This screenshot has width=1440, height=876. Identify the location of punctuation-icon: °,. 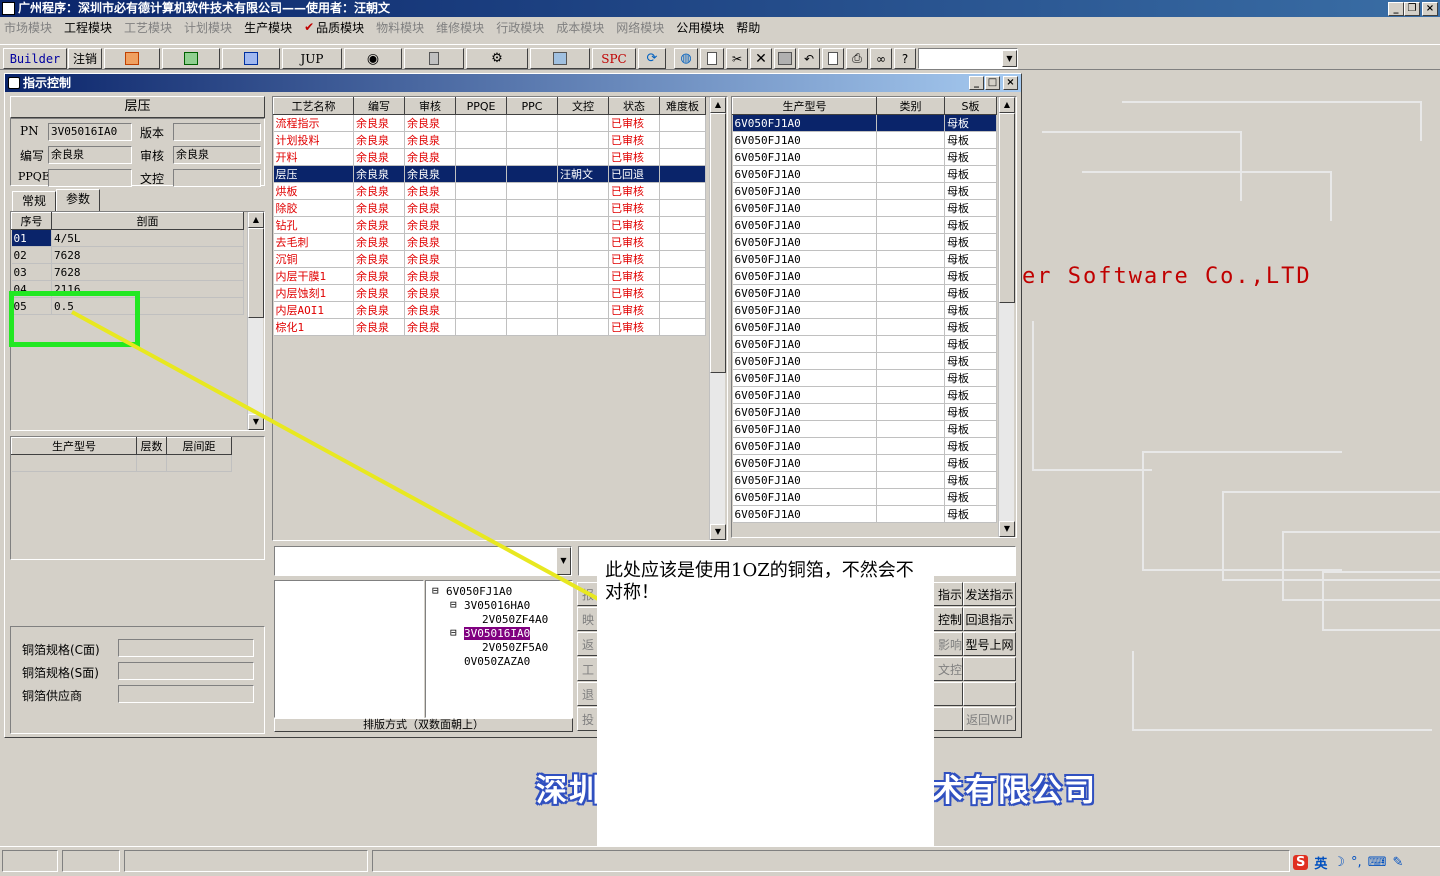
(1356, 862).